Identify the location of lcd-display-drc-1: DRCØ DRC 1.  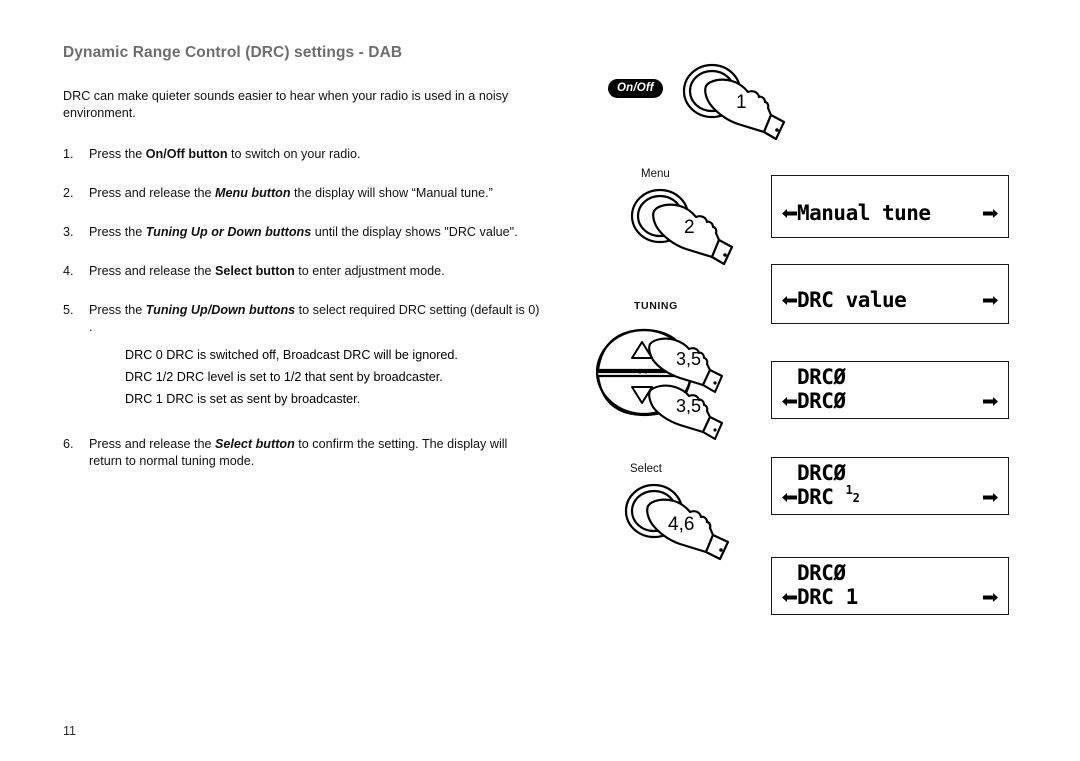
(890, 586).